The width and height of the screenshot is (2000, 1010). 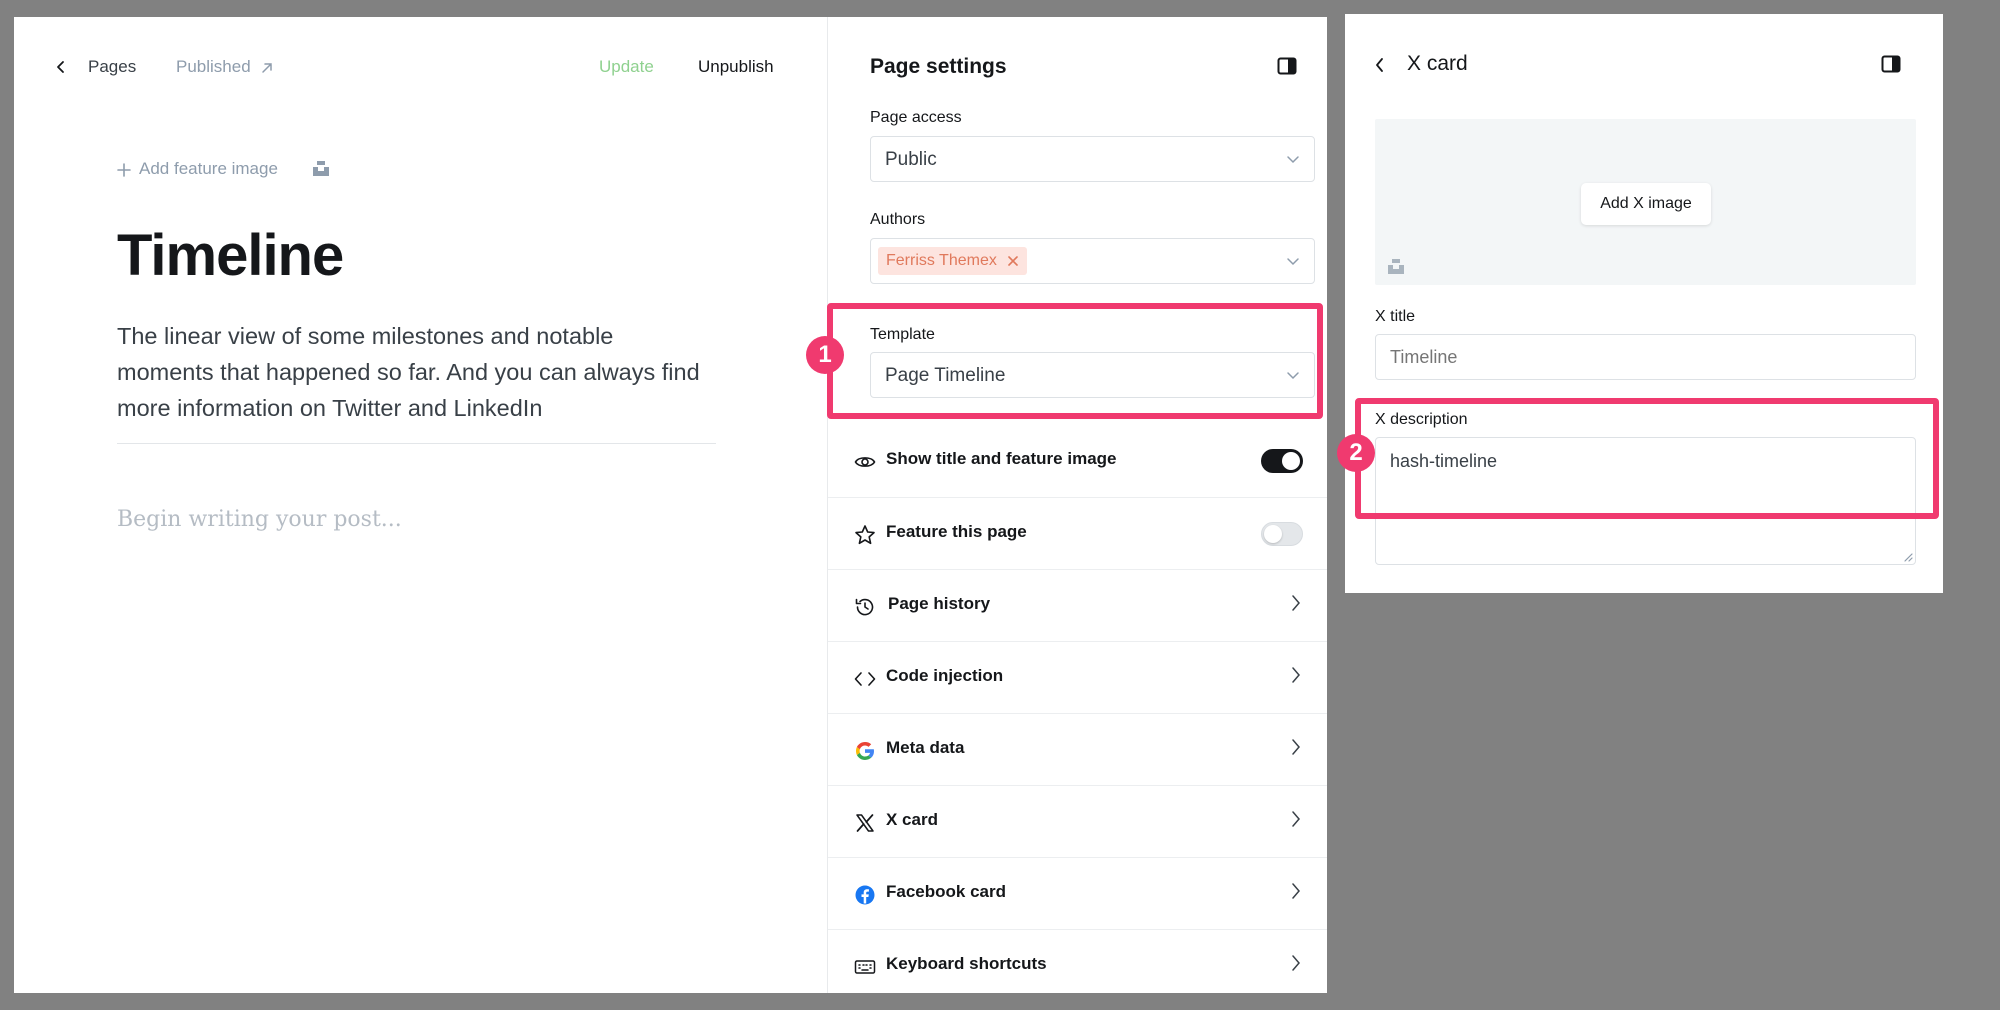 I want to click on eye-icon, so click(x=865, y=462).